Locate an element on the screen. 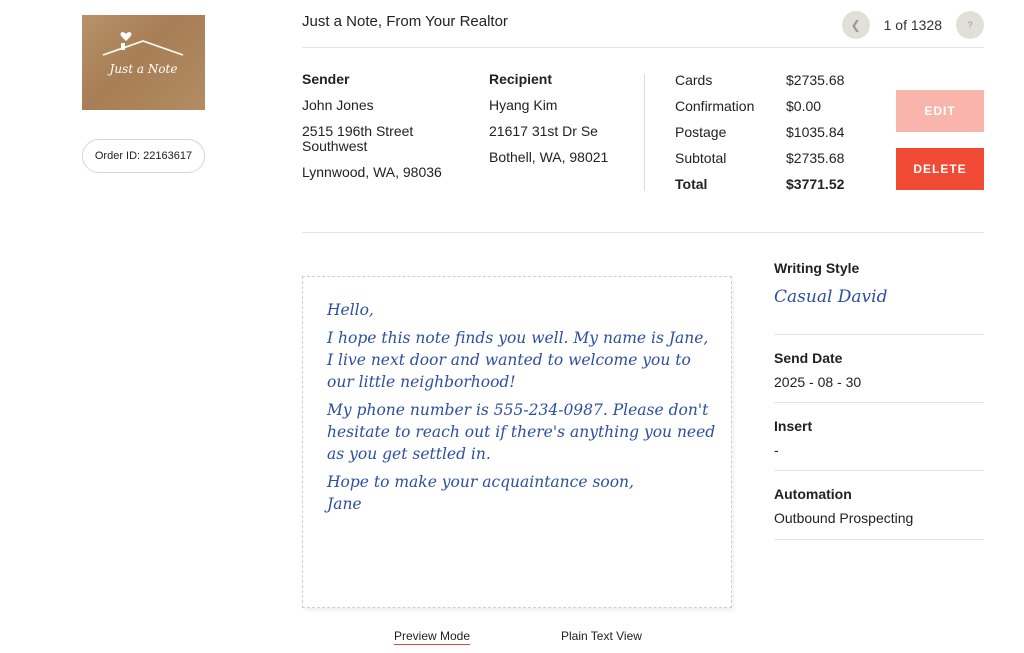 The height and width of the screenshot is (653, 1024). automation-section: Automation Outbound Prospecting is located at coordinates (879, 506).